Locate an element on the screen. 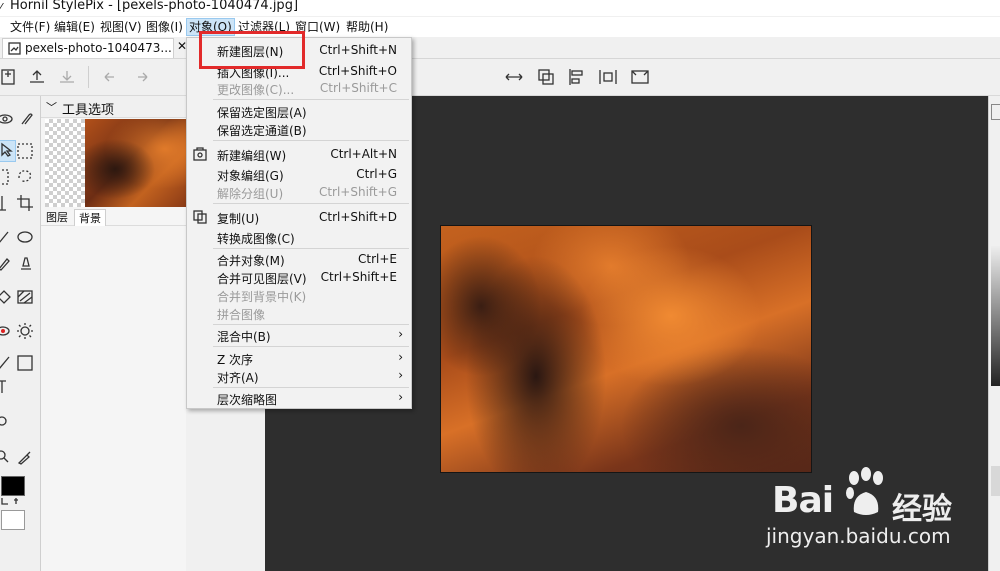 The image size is (1000, 571). watermark-brand-left: Bai is located at coordinates (803, 500).